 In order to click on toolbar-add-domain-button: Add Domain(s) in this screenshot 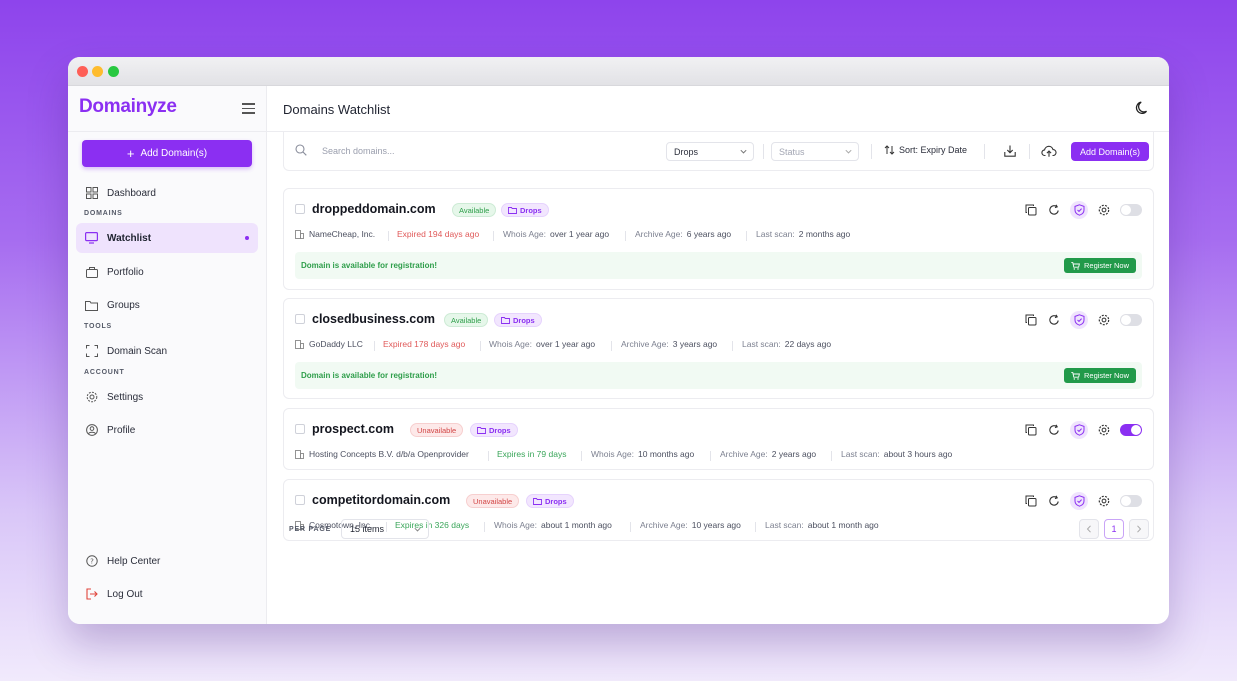, I will do `click(1110, 151)`.